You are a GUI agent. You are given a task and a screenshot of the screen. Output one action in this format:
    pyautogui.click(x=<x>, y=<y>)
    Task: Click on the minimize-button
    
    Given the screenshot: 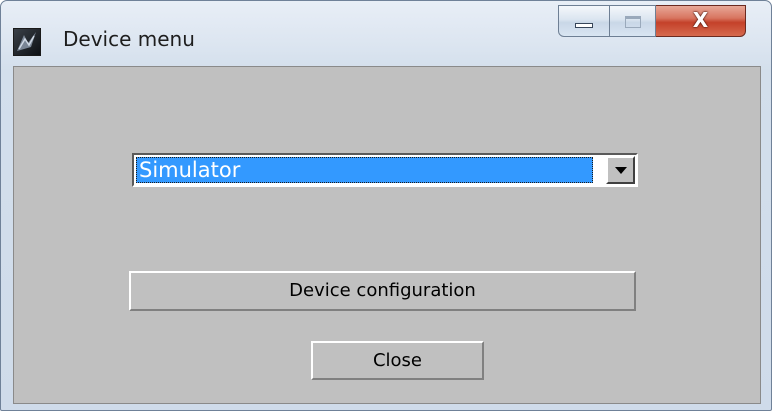 What is the action you would take?
    pyautogui.click(x=584, y=21)
    